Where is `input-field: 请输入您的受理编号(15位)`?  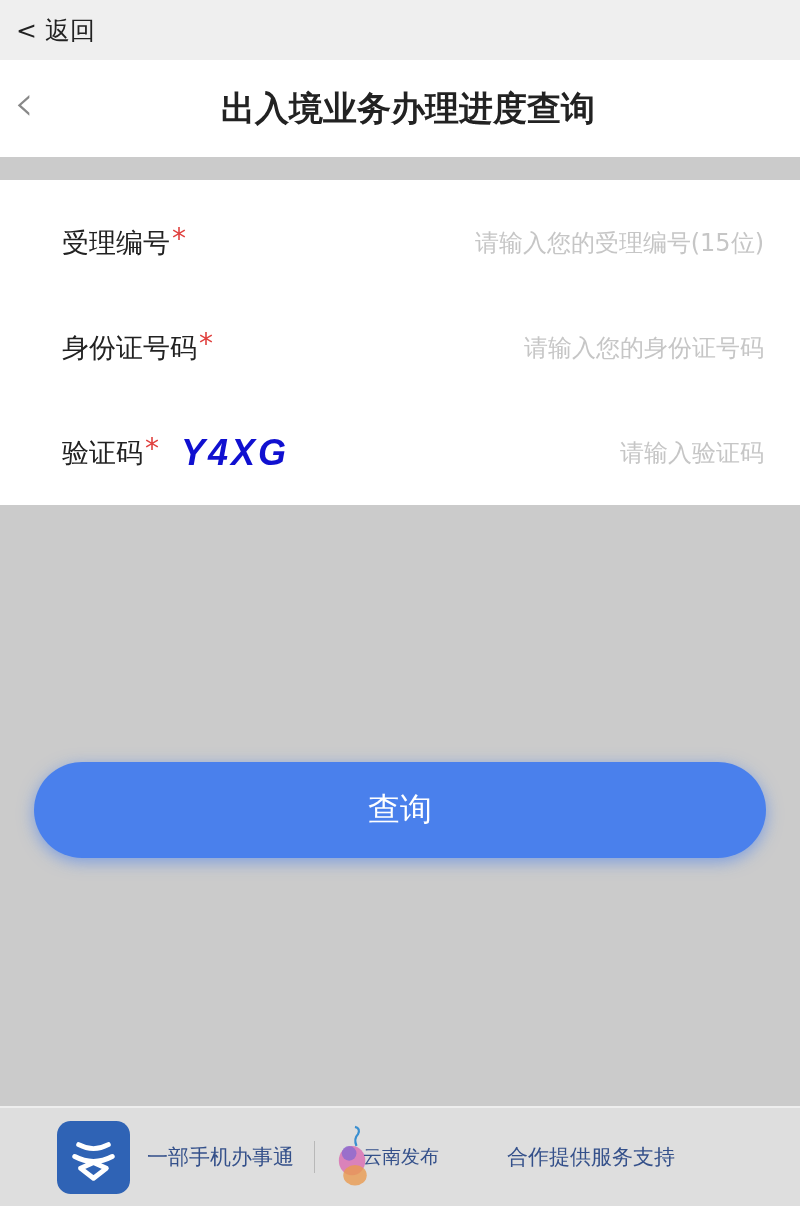 input-field: 请输入您的受理编号(15位) is located at coordinates (475, 242).